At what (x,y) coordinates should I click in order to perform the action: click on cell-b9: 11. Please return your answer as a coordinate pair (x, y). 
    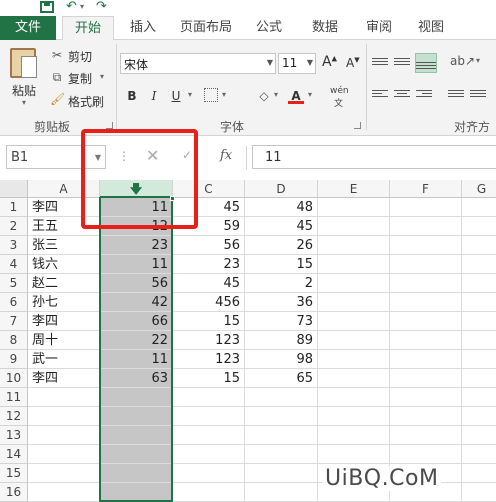
    Looking at the image, I should click on (136, 359).